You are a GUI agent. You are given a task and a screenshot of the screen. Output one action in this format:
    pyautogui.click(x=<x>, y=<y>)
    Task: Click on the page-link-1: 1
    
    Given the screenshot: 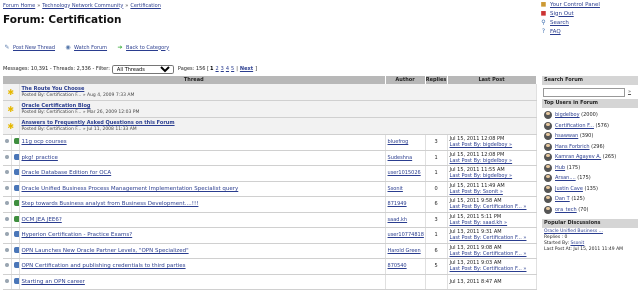 What is the action you would take?
    pyautogui.click(x=211, y=69)
    